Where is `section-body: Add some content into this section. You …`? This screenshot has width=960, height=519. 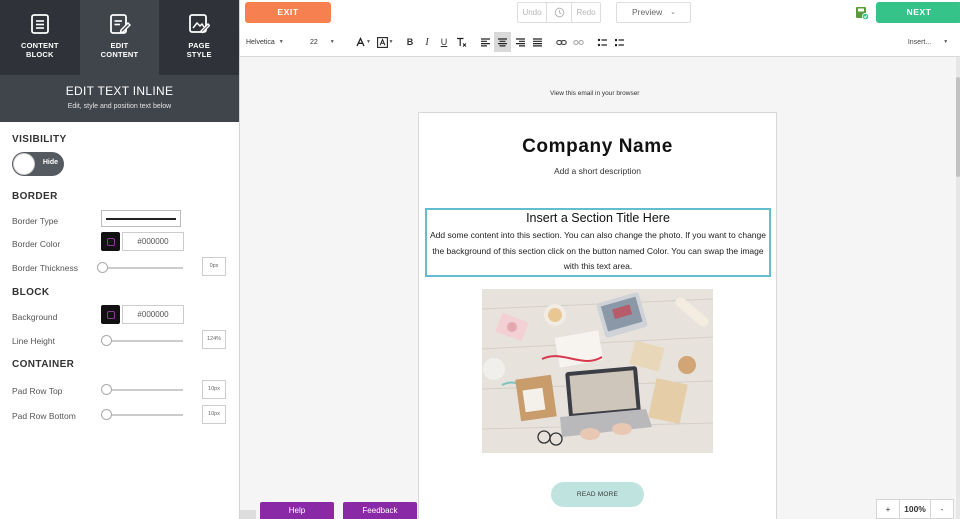 section-body: Add some content into this section. You … is located at coordinates (598, 251).